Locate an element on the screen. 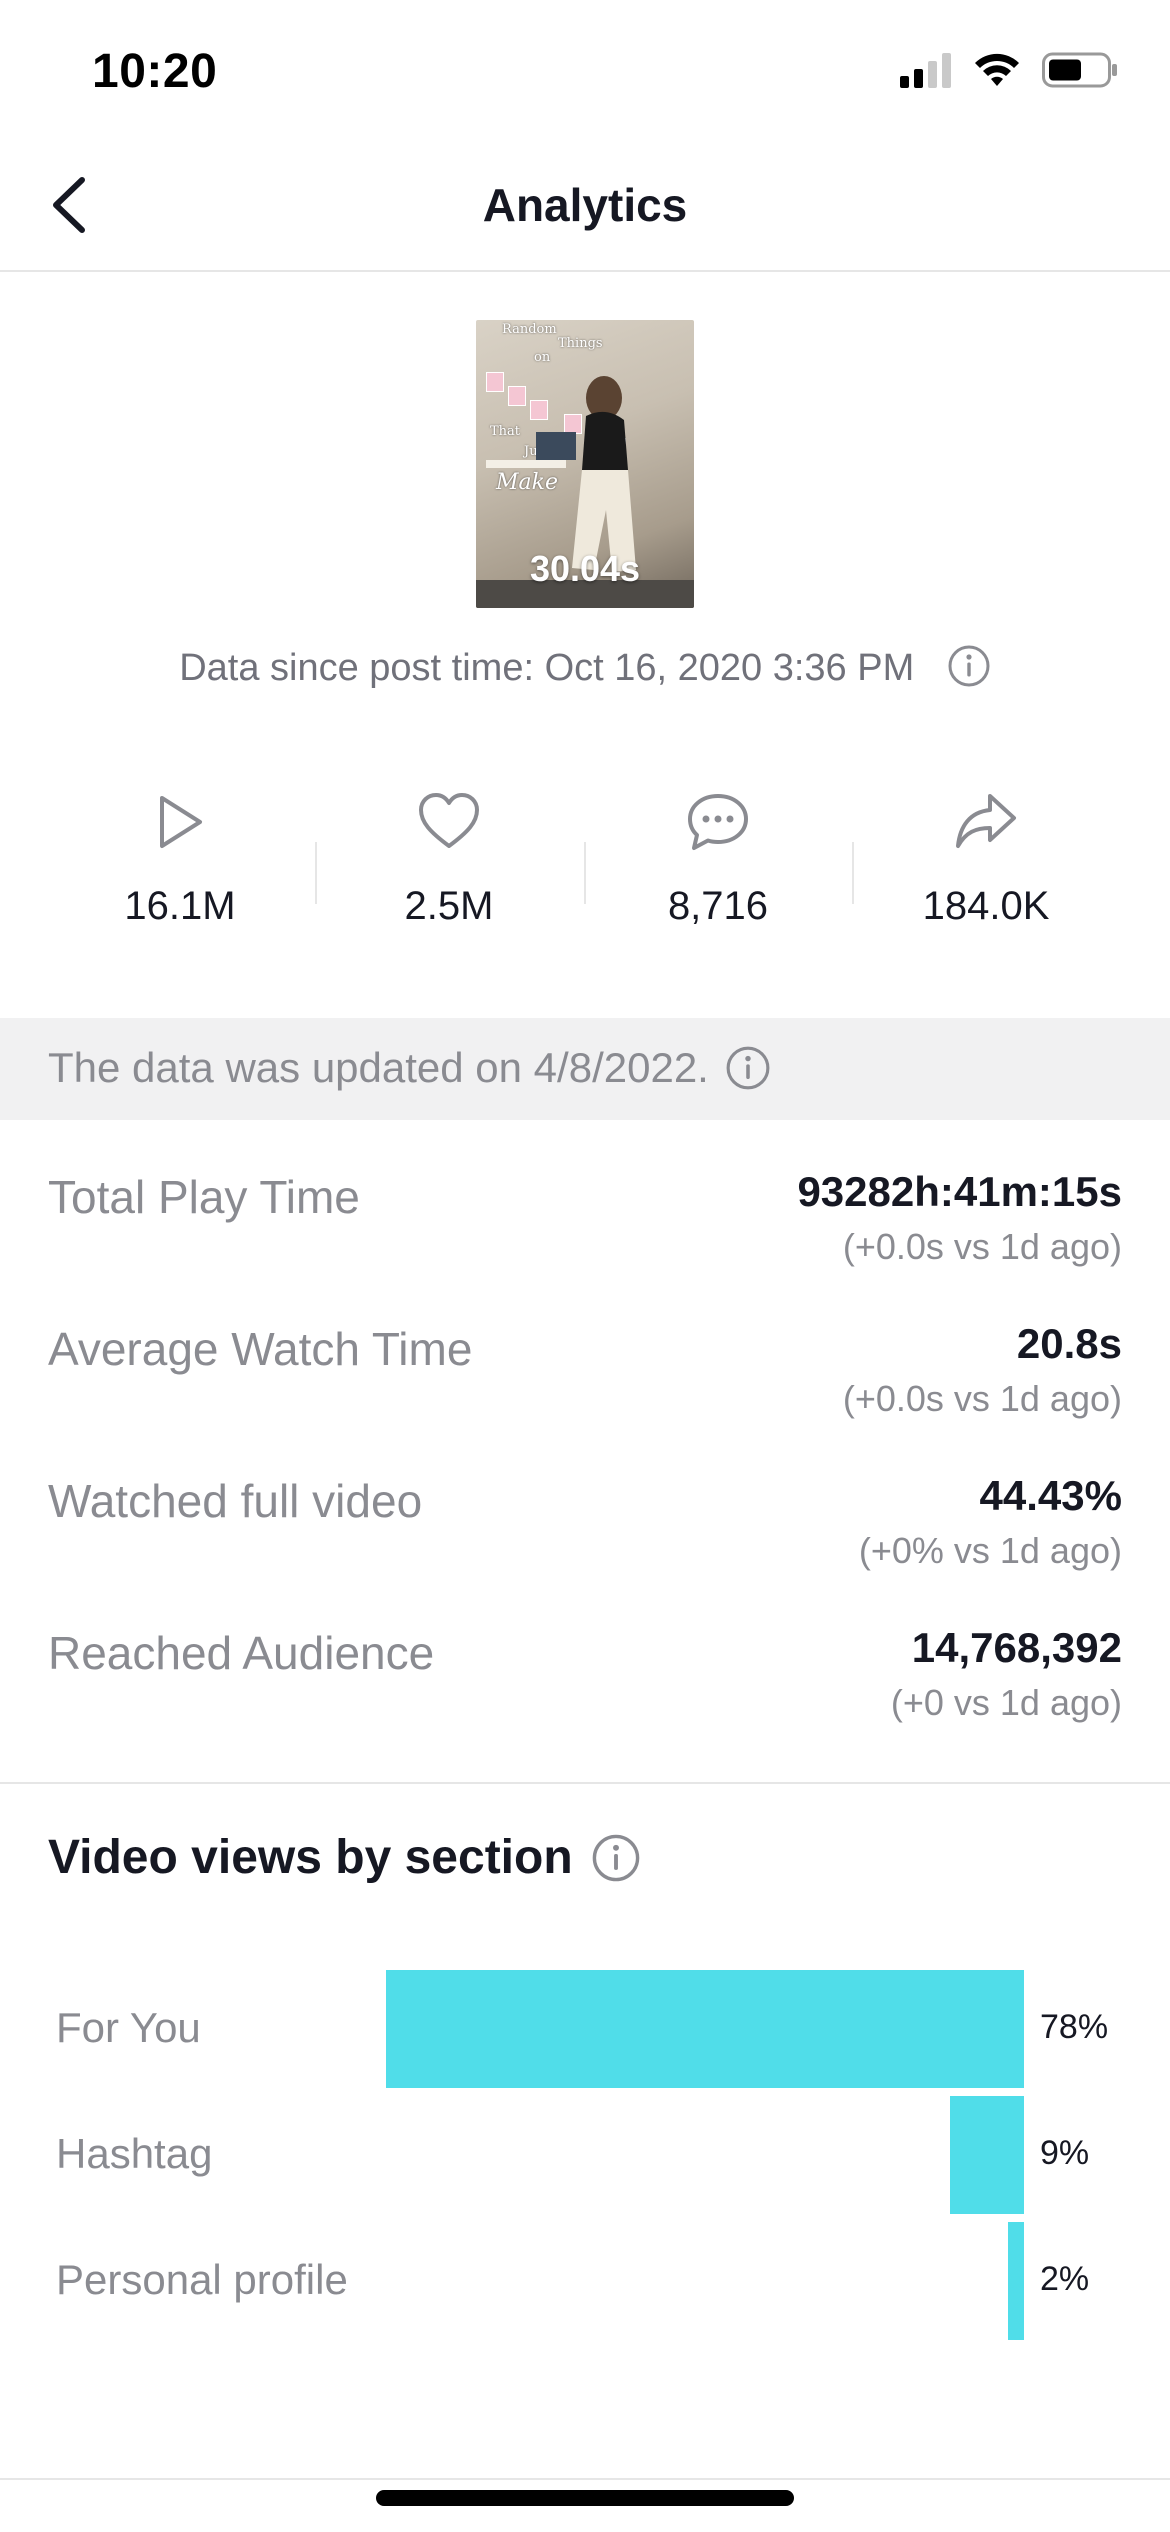 Image resolution: width=1170 pixels, height=2532 pixels. bar-value-label: 2% is located at coordinates (1065, 2279).